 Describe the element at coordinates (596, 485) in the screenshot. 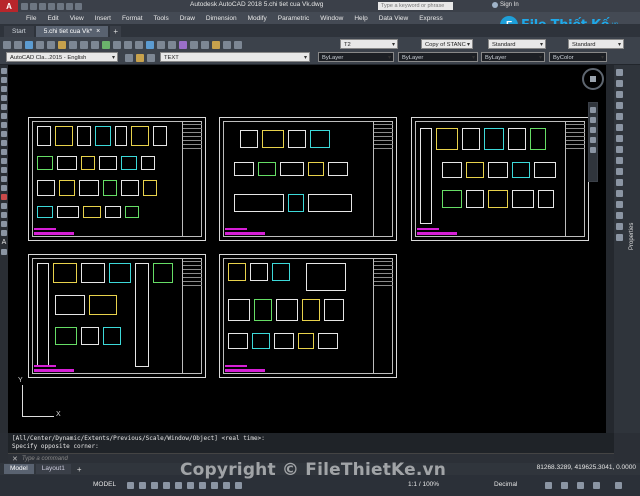

I see `clean-screen-icon` at that location.